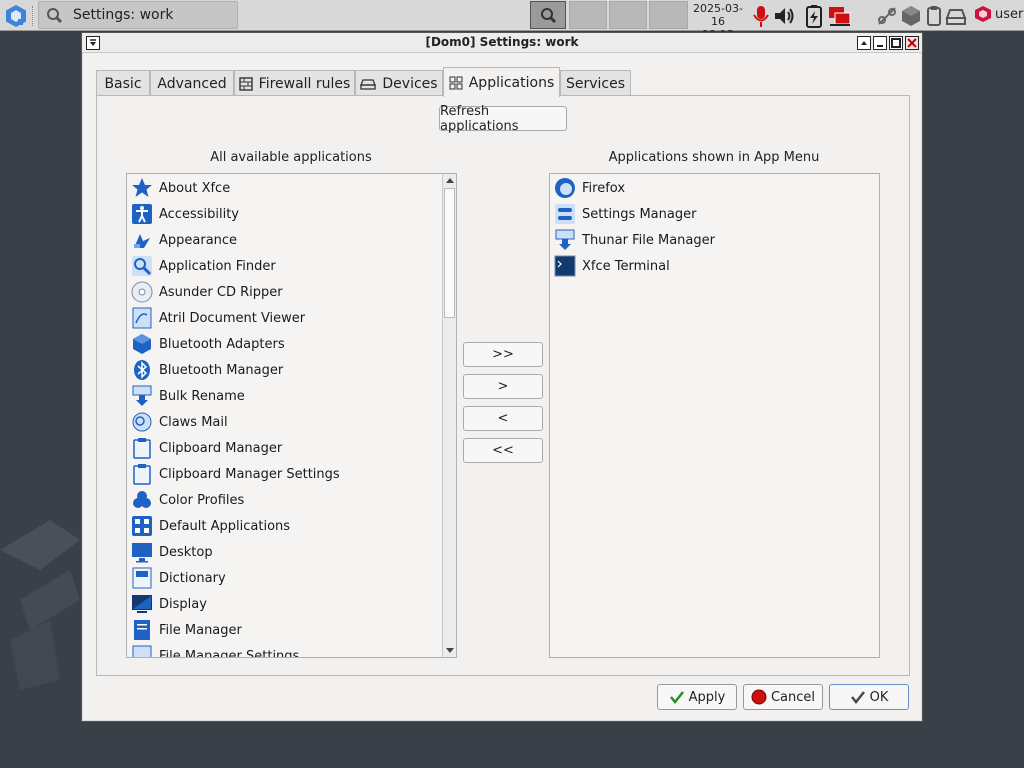  Describe the element at coordinates (1009, 14) in the screenshot. I see `user-label: user` at that location.